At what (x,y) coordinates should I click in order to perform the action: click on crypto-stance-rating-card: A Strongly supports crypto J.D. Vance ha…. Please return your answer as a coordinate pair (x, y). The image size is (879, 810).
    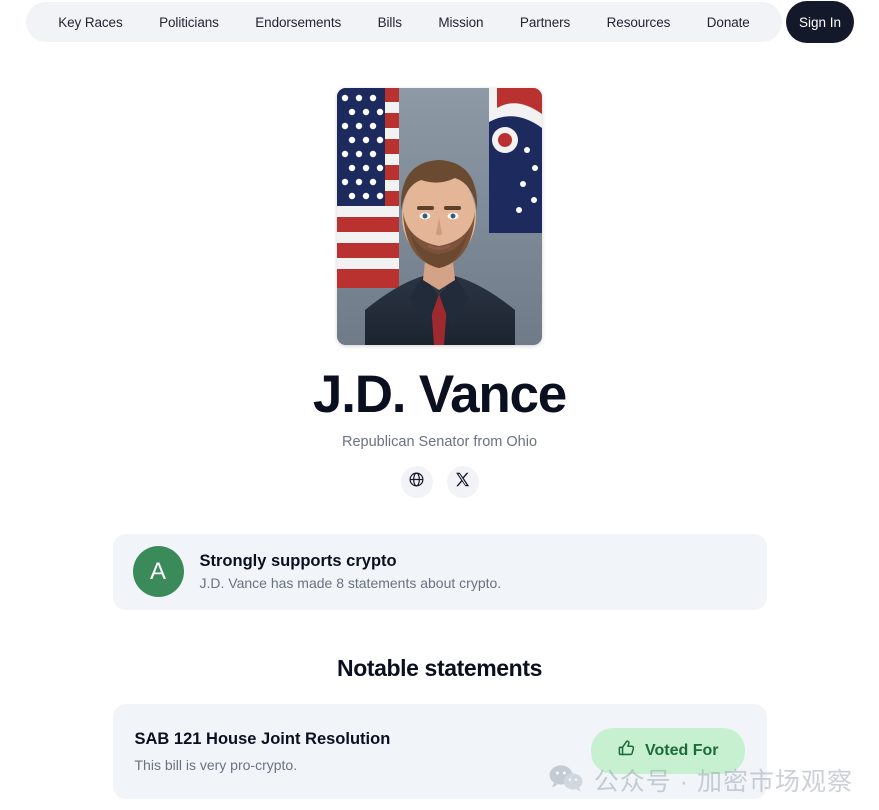
    Looking at the image, I should click on (439, 571).